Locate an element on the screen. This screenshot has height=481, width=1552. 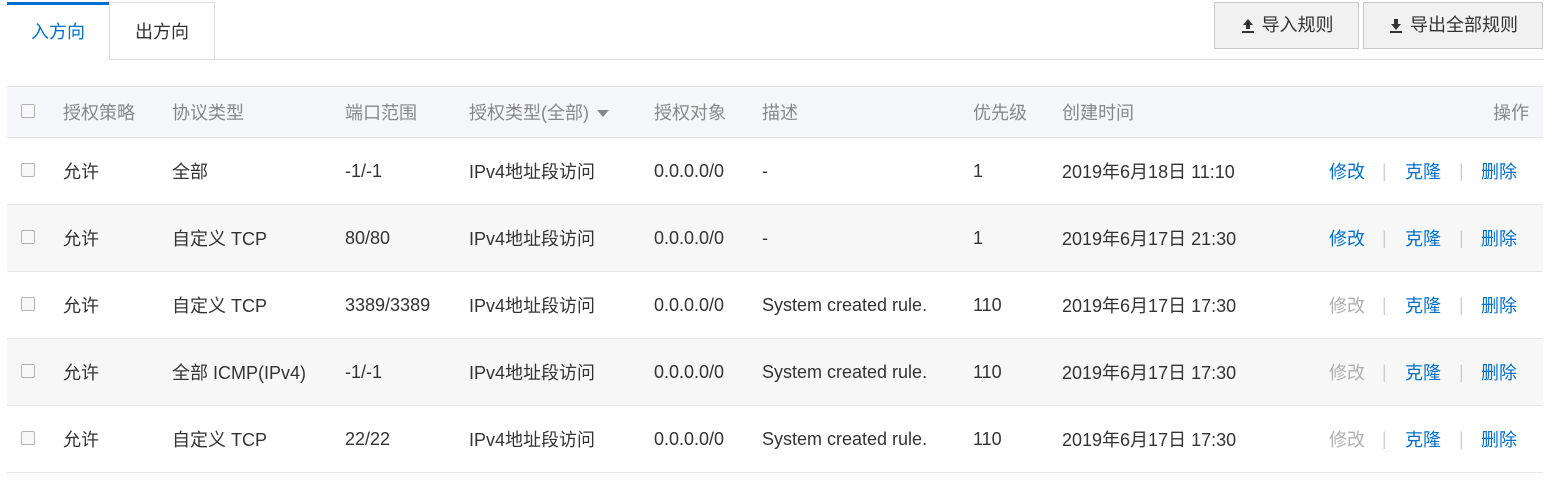
header-port: 端口范围 is located at coordinates (381, 113).